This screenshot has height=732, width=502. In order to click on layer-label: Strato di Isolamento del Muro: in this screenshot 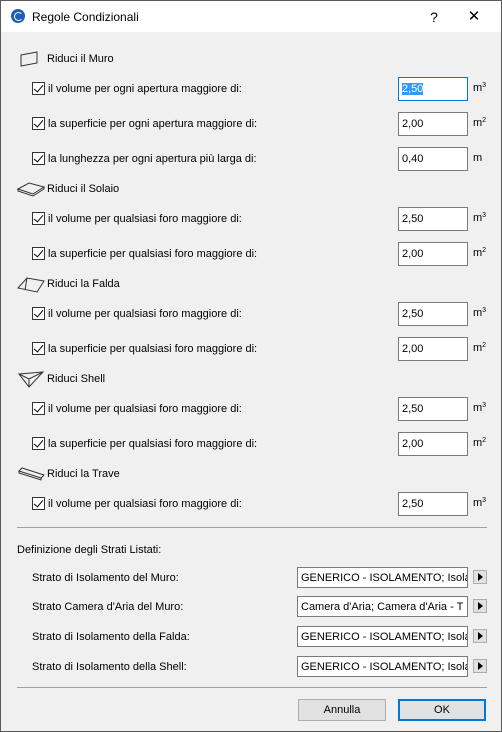, I will do `click(105, 578)`.